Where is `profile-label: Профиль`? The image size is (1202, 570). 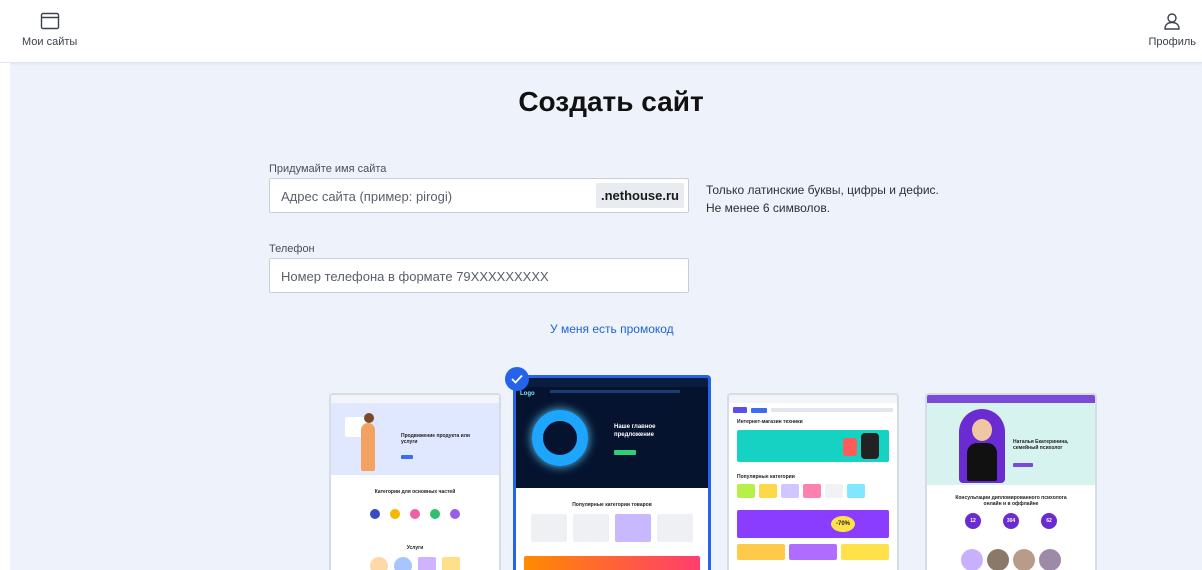 profile-label: Профиль is located at coordinates (1172, 42).